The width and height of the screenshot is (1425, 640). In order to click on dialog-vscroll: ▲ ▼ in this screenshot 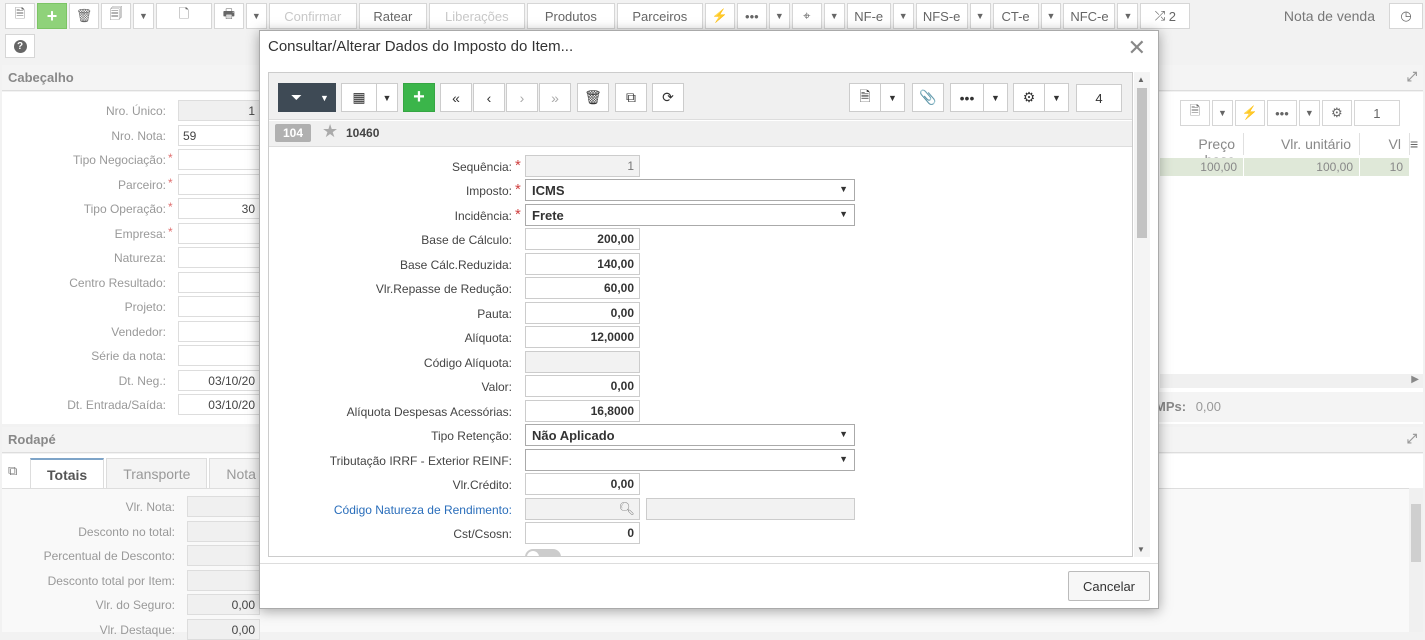, I will do `click(1142, 314)`.